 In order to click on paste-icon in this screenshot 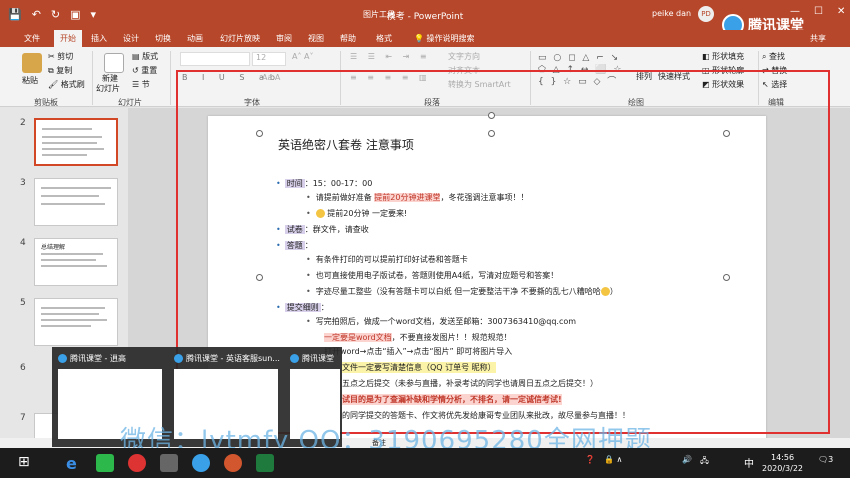, I will do `click(32, 63)`.